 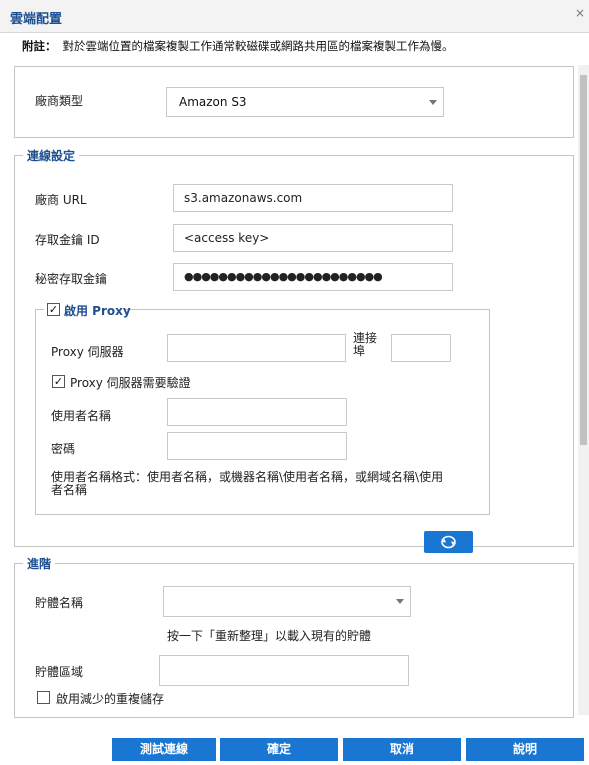 I want to click on bucket-name-label: 貯體名稱, so click(x=59, y=603).